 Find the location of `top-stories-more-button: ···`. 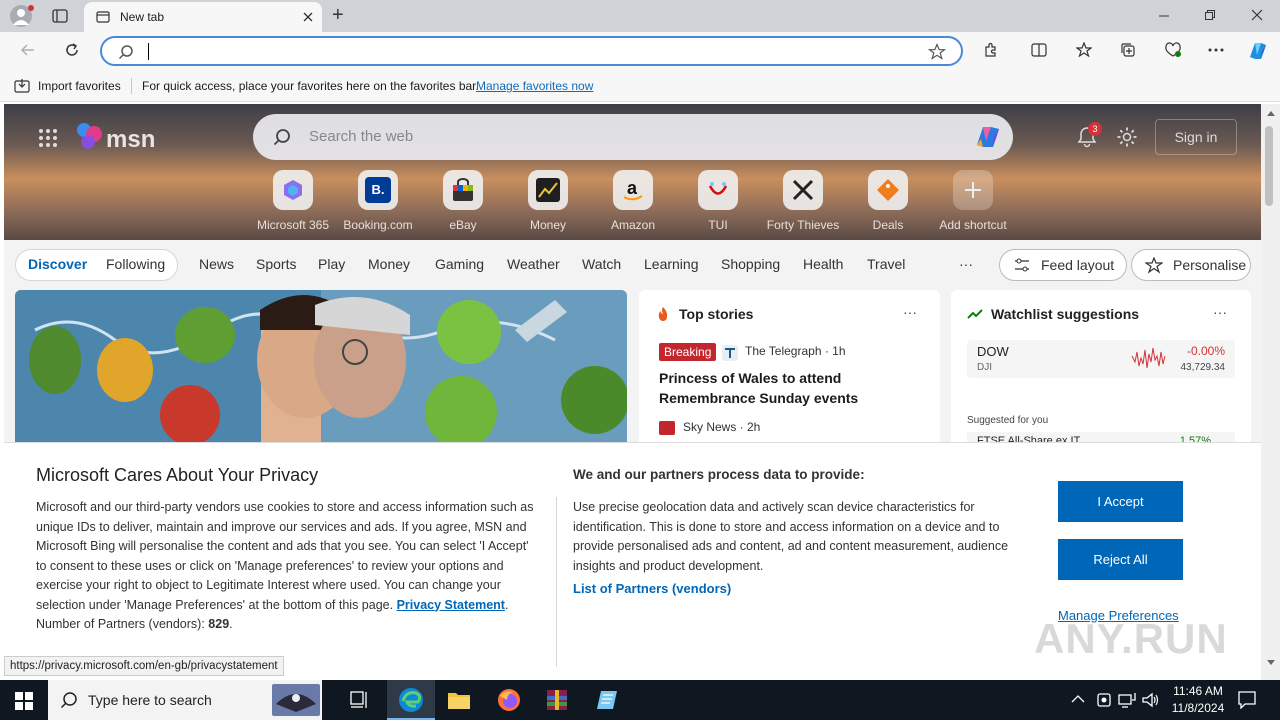

top-stories-more-button: ··· is located at coordinates (910, 312).